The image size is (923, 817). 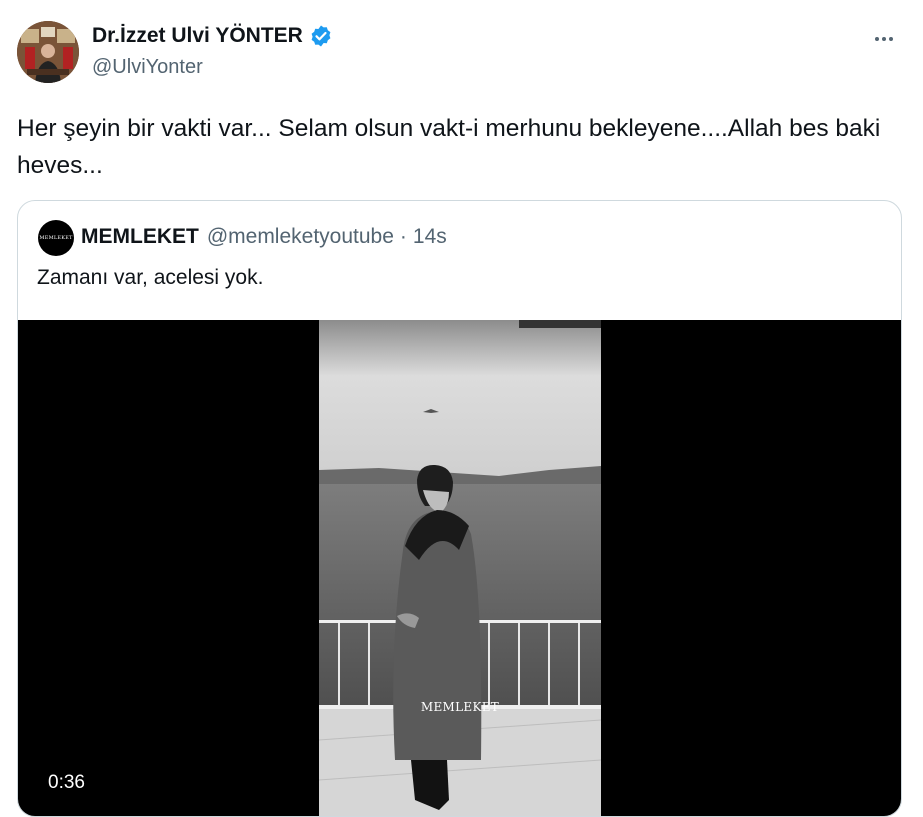 I want to click on quote-avatar-logo: MEMLEKET, so click(x=56, y=238).